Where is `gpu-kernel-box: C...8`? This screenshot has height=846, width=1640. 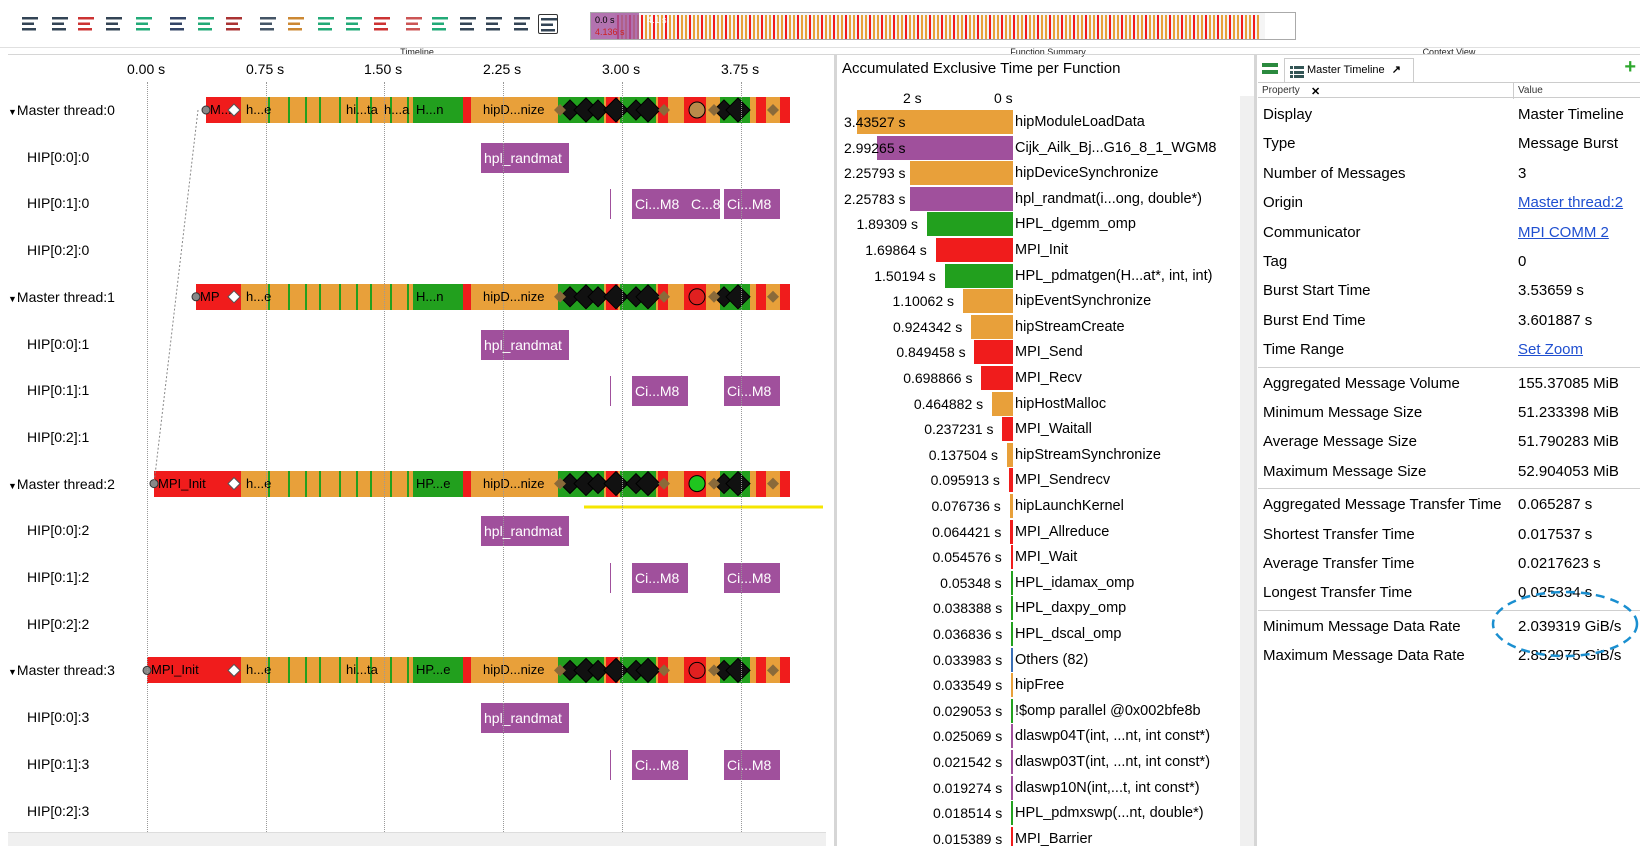 gpu-kernel-box: C...8 is located at coordinates (704, 204).